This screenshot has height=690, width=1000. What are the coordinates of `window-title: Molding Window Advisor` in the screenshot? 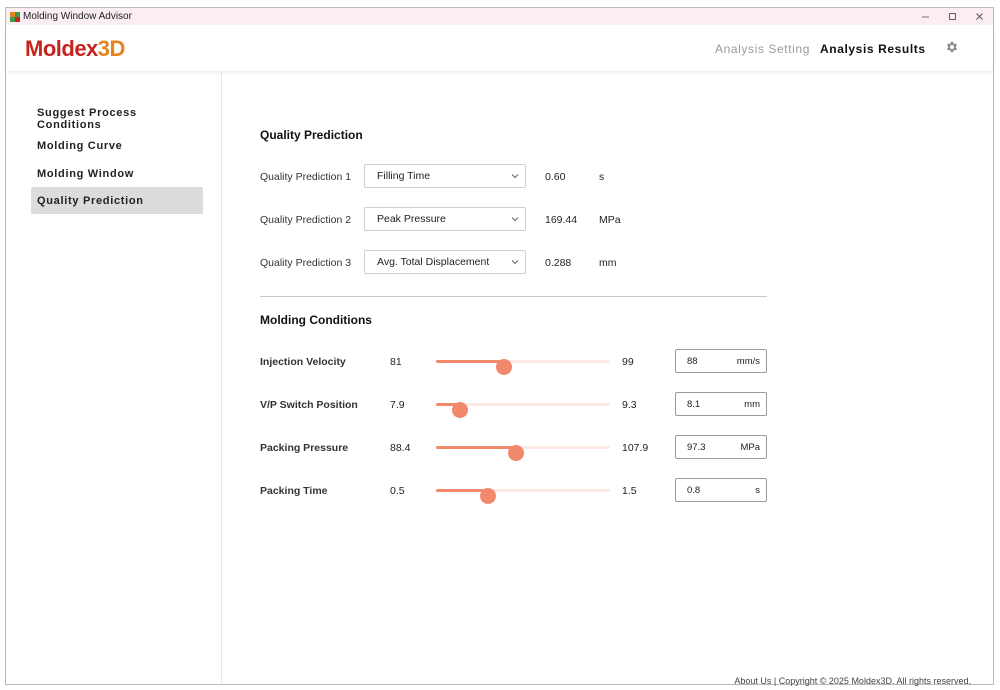 It's located at (77, 16).